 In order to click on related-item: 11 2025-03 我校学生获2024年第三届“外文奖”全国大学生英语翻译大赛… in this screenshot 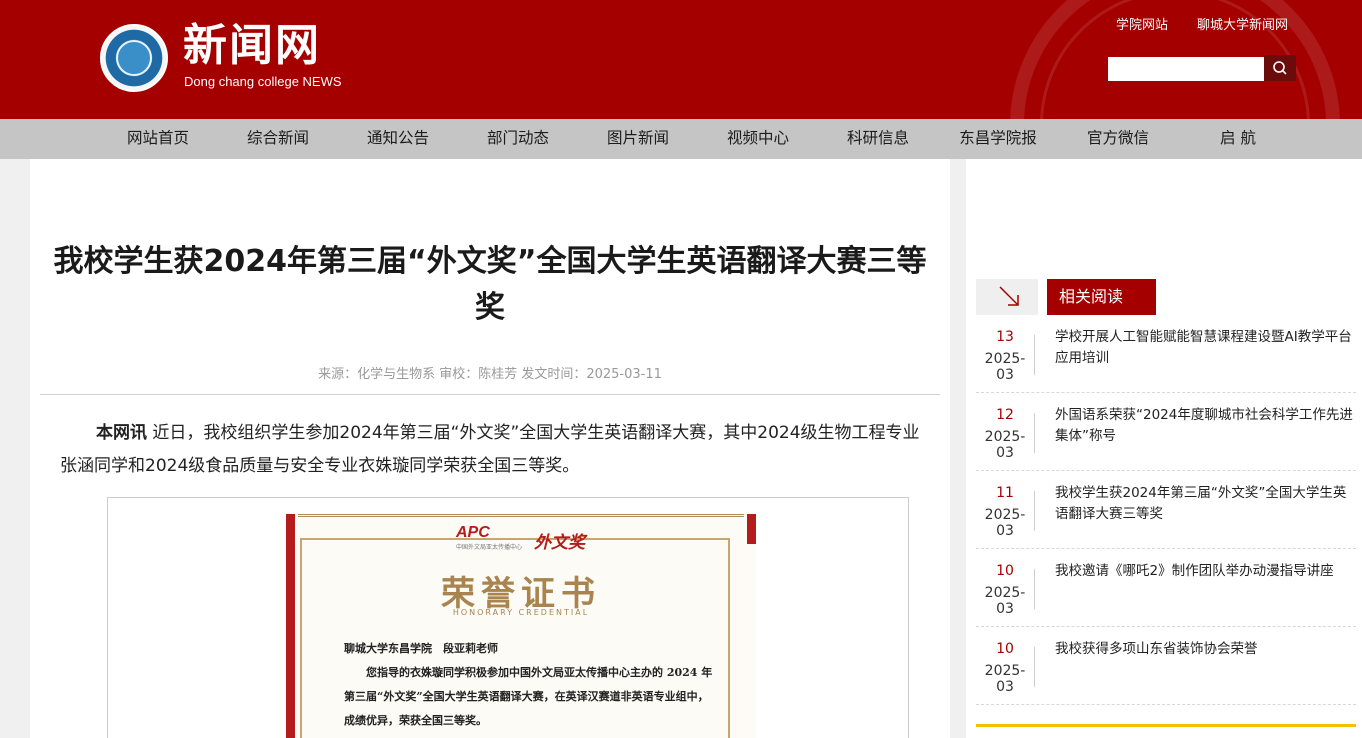, I will do `click(1166, 510)`.